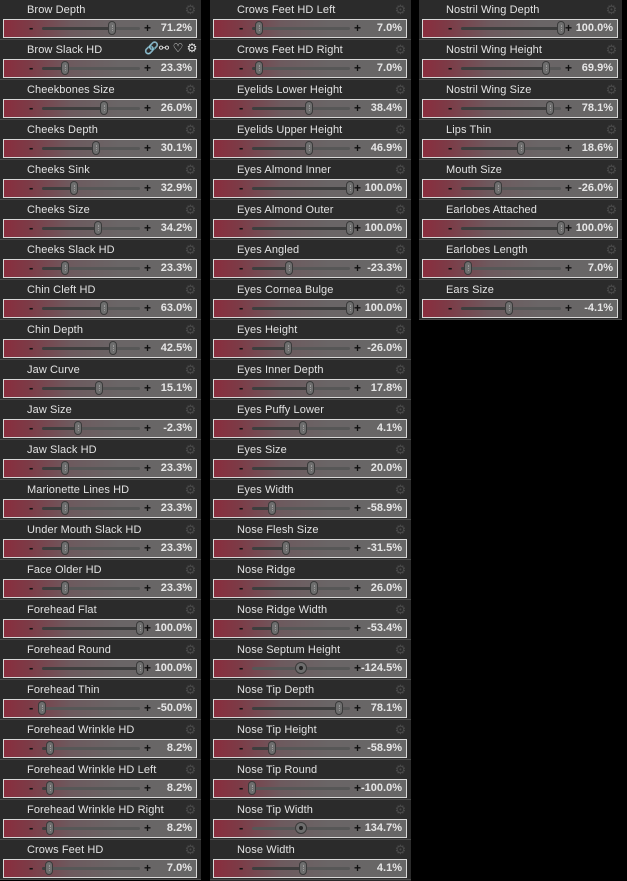 Image resolution: width=627 pixels, height=881 pixels. I want to click on value-field: -31.5%, so click(384, 548).